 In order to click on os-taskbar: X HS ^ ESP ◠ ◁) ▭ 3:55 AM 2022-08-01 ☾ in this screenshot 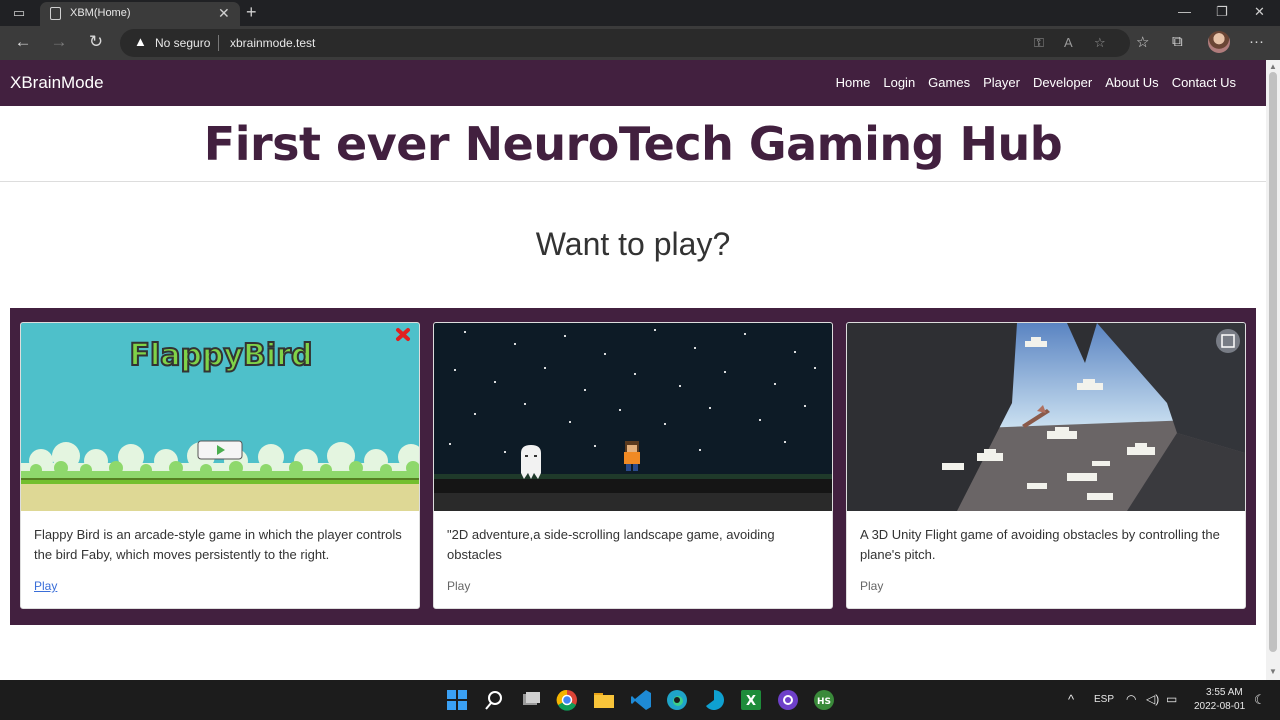, I will do `click(640, 700)`.